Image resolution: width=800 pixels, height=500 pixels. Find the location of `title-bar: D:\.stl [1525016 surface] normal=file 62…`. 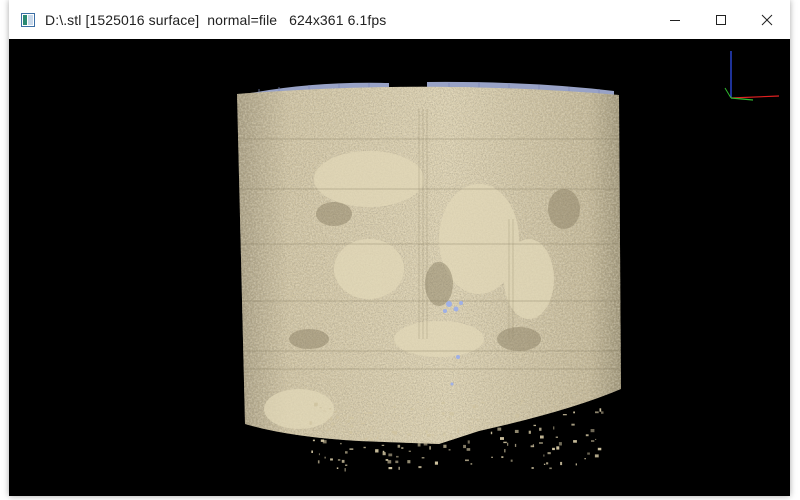

title-bar: D:\.stl [1525016 surface] normal=file 62… is located at coordinates (399, 19).